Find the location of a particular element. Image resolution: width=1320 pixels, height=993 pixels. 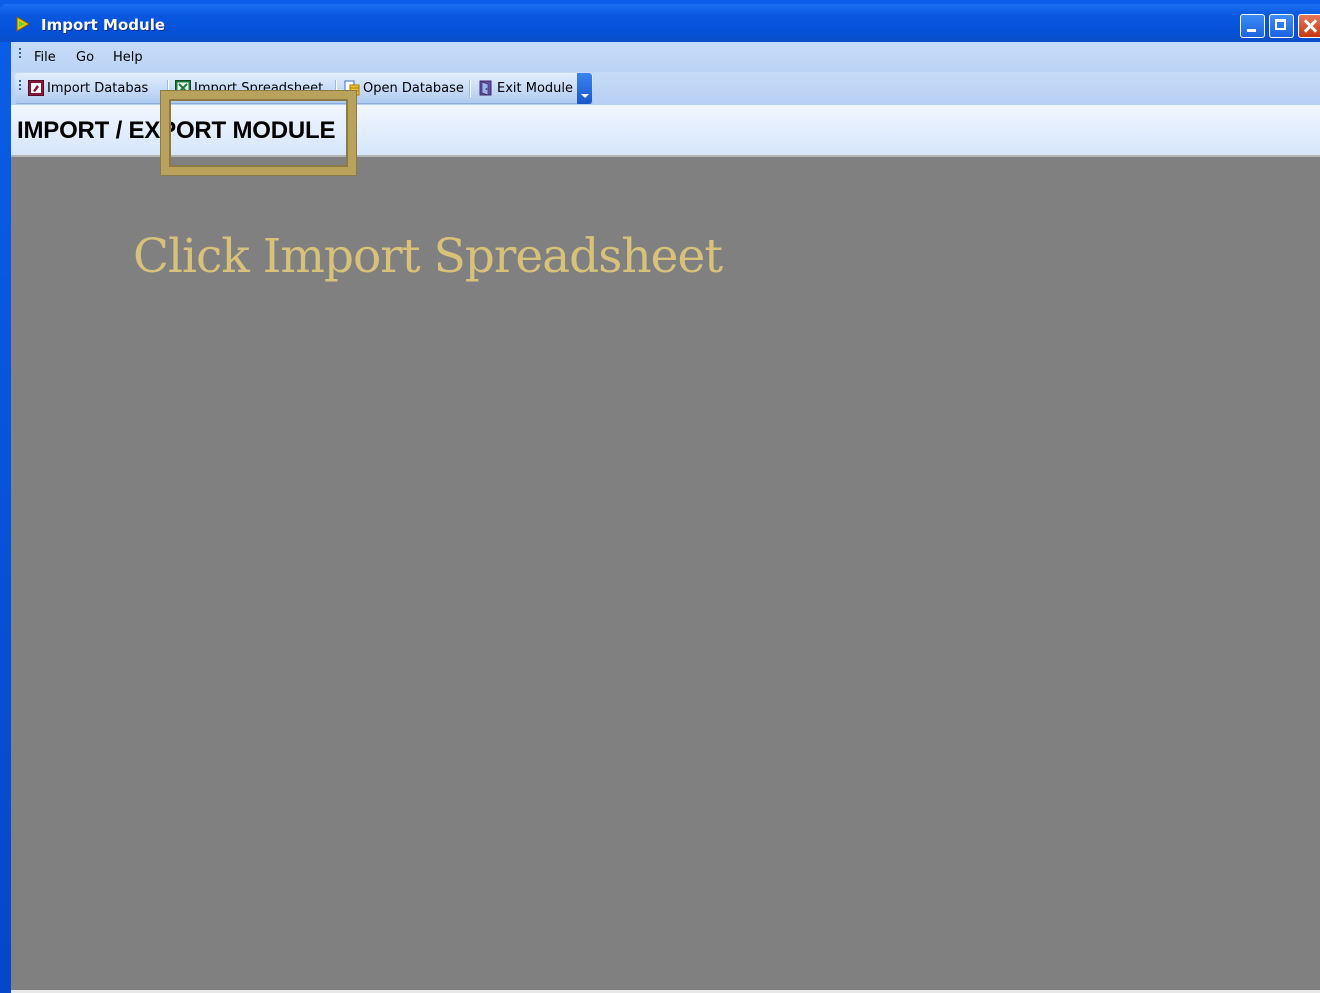

access-database-icon is located at coordinates (36, 88).